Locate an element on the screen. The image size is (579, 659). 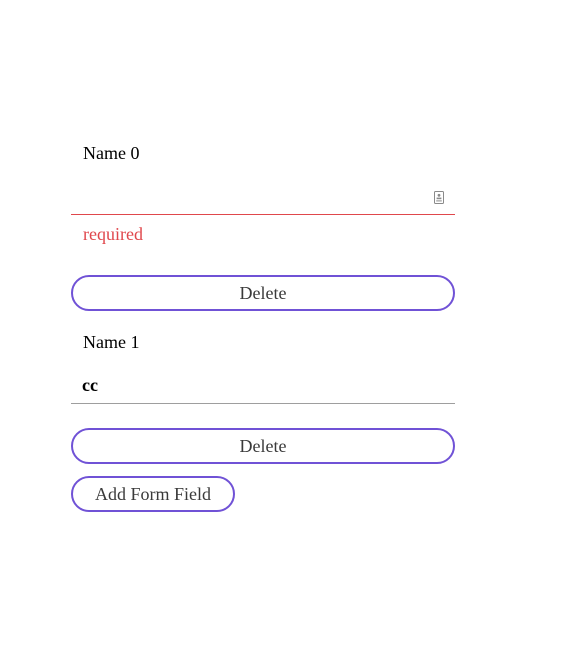
field-label-name-1: Name 1 is located at coordinates (111, 342).